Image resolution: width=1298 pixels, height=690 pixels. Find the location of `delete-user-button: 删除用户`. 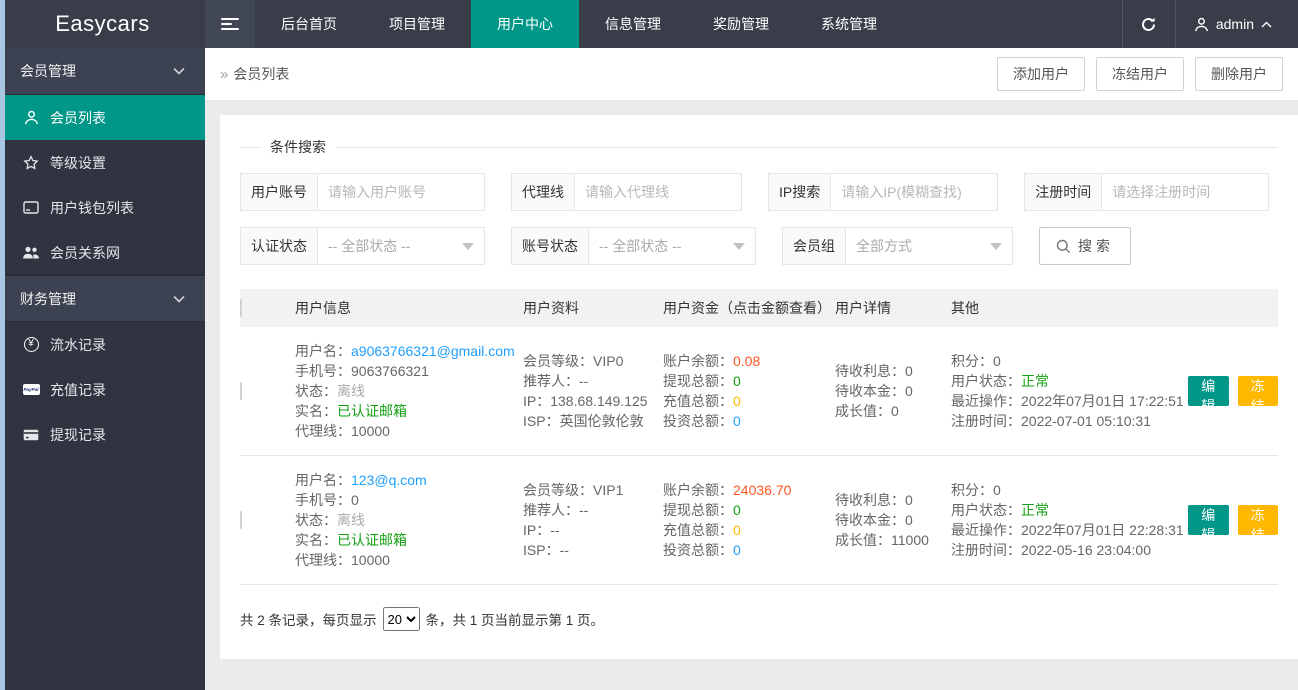

delete-user-button: 删除用户 is located at coordinates (1239, 74).